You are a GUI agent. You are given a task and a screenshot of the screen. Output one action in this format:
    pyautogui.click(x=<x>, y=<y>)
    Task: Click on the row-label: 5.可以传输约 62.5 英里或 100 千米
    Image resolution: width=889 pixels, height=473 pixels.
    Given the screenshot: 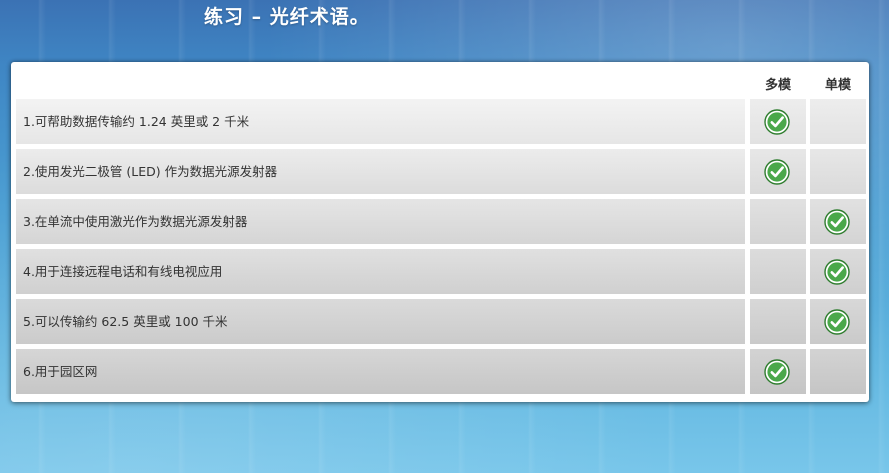 What is the action you would take?
    pyautogui.click(x=380, y=321)
    